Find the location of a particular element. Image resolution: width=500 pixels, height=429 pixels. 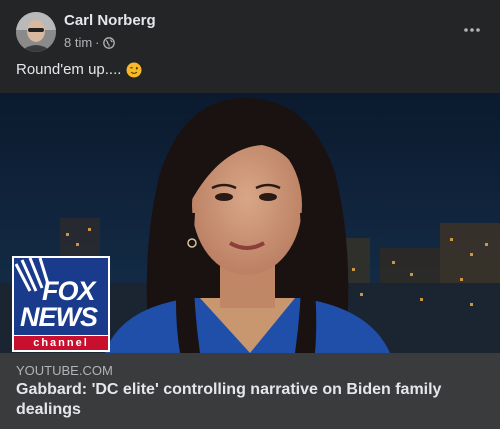

post-meta: 8 tim · is located at coordinates (89, 42).